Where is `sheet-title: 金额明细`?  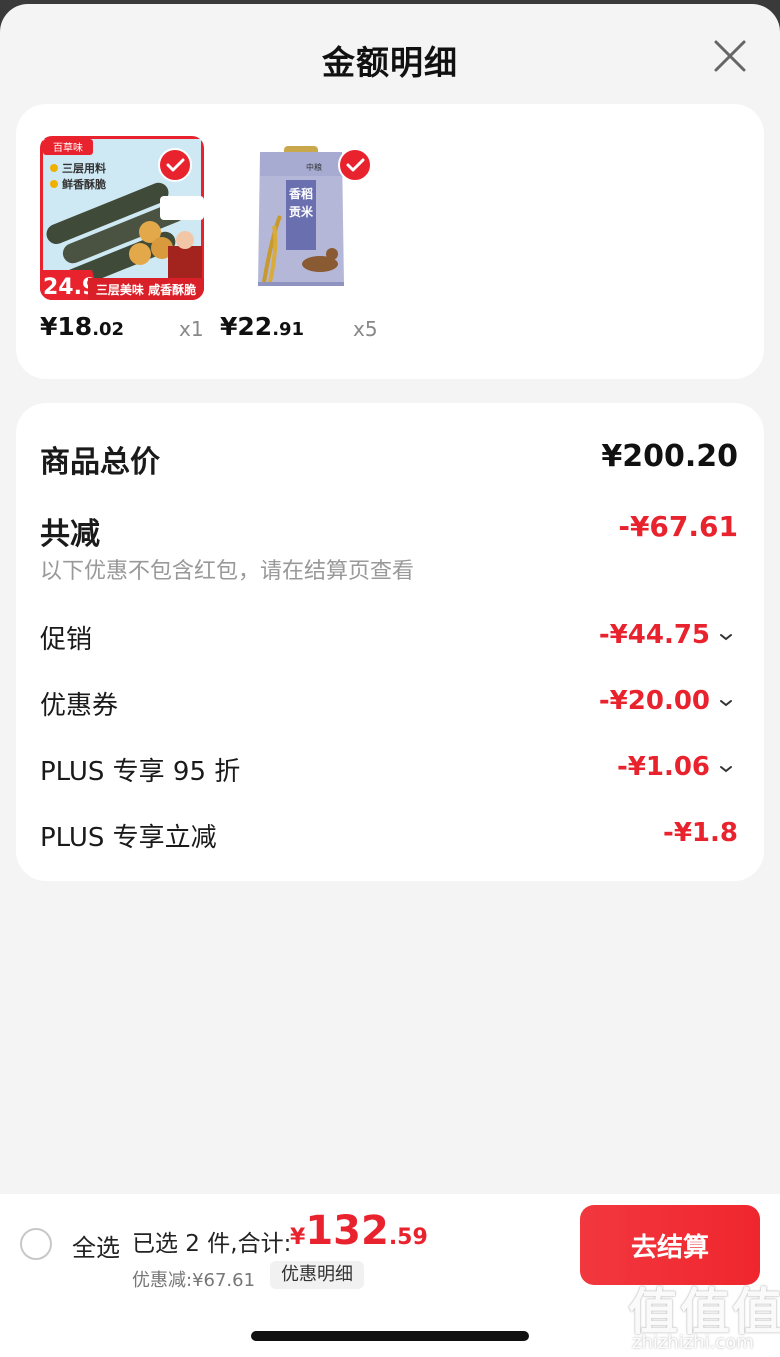 sheet-title: 金额明细 is located at coordinates (390, 62).